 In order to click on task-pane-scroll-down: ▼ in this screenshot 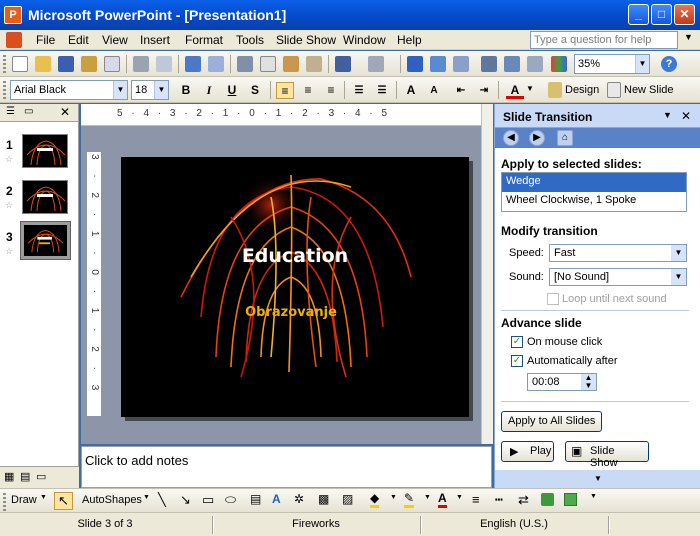, I will do `click(597, 479)`.